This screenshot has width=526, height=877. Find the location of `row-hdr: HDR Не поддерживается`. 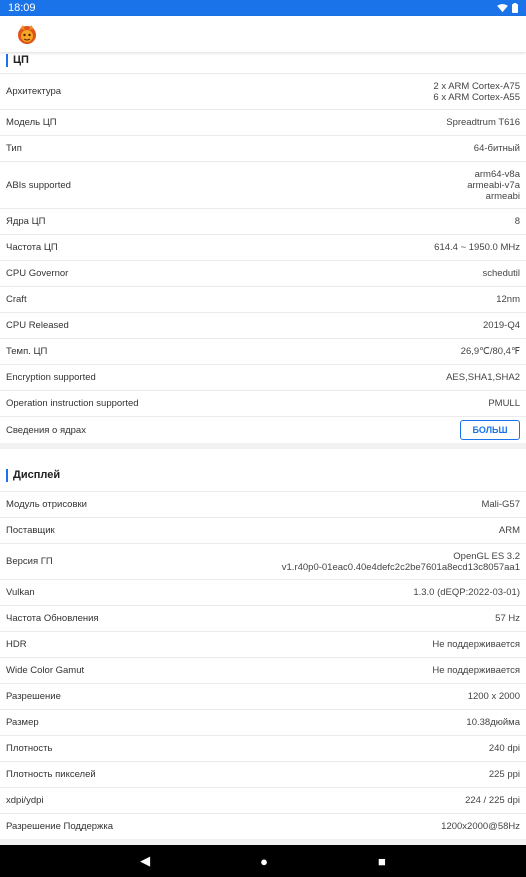

row-hdr: HDR Не поддерживается is located at coordinates (263, 644).